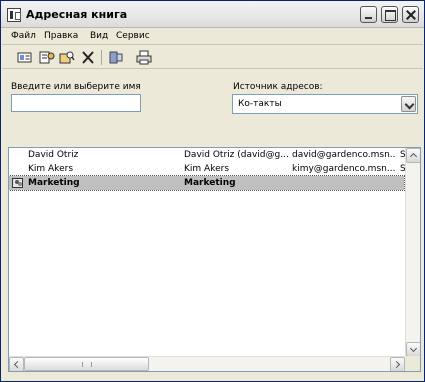  I want to click on contact-name: David Otriz, so click(53, 155).